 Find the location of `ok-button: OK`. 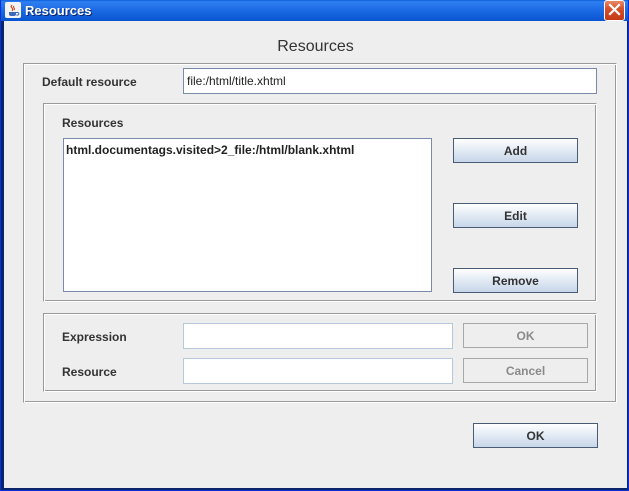

ok-button: OK is located at coordinates (535, 435).